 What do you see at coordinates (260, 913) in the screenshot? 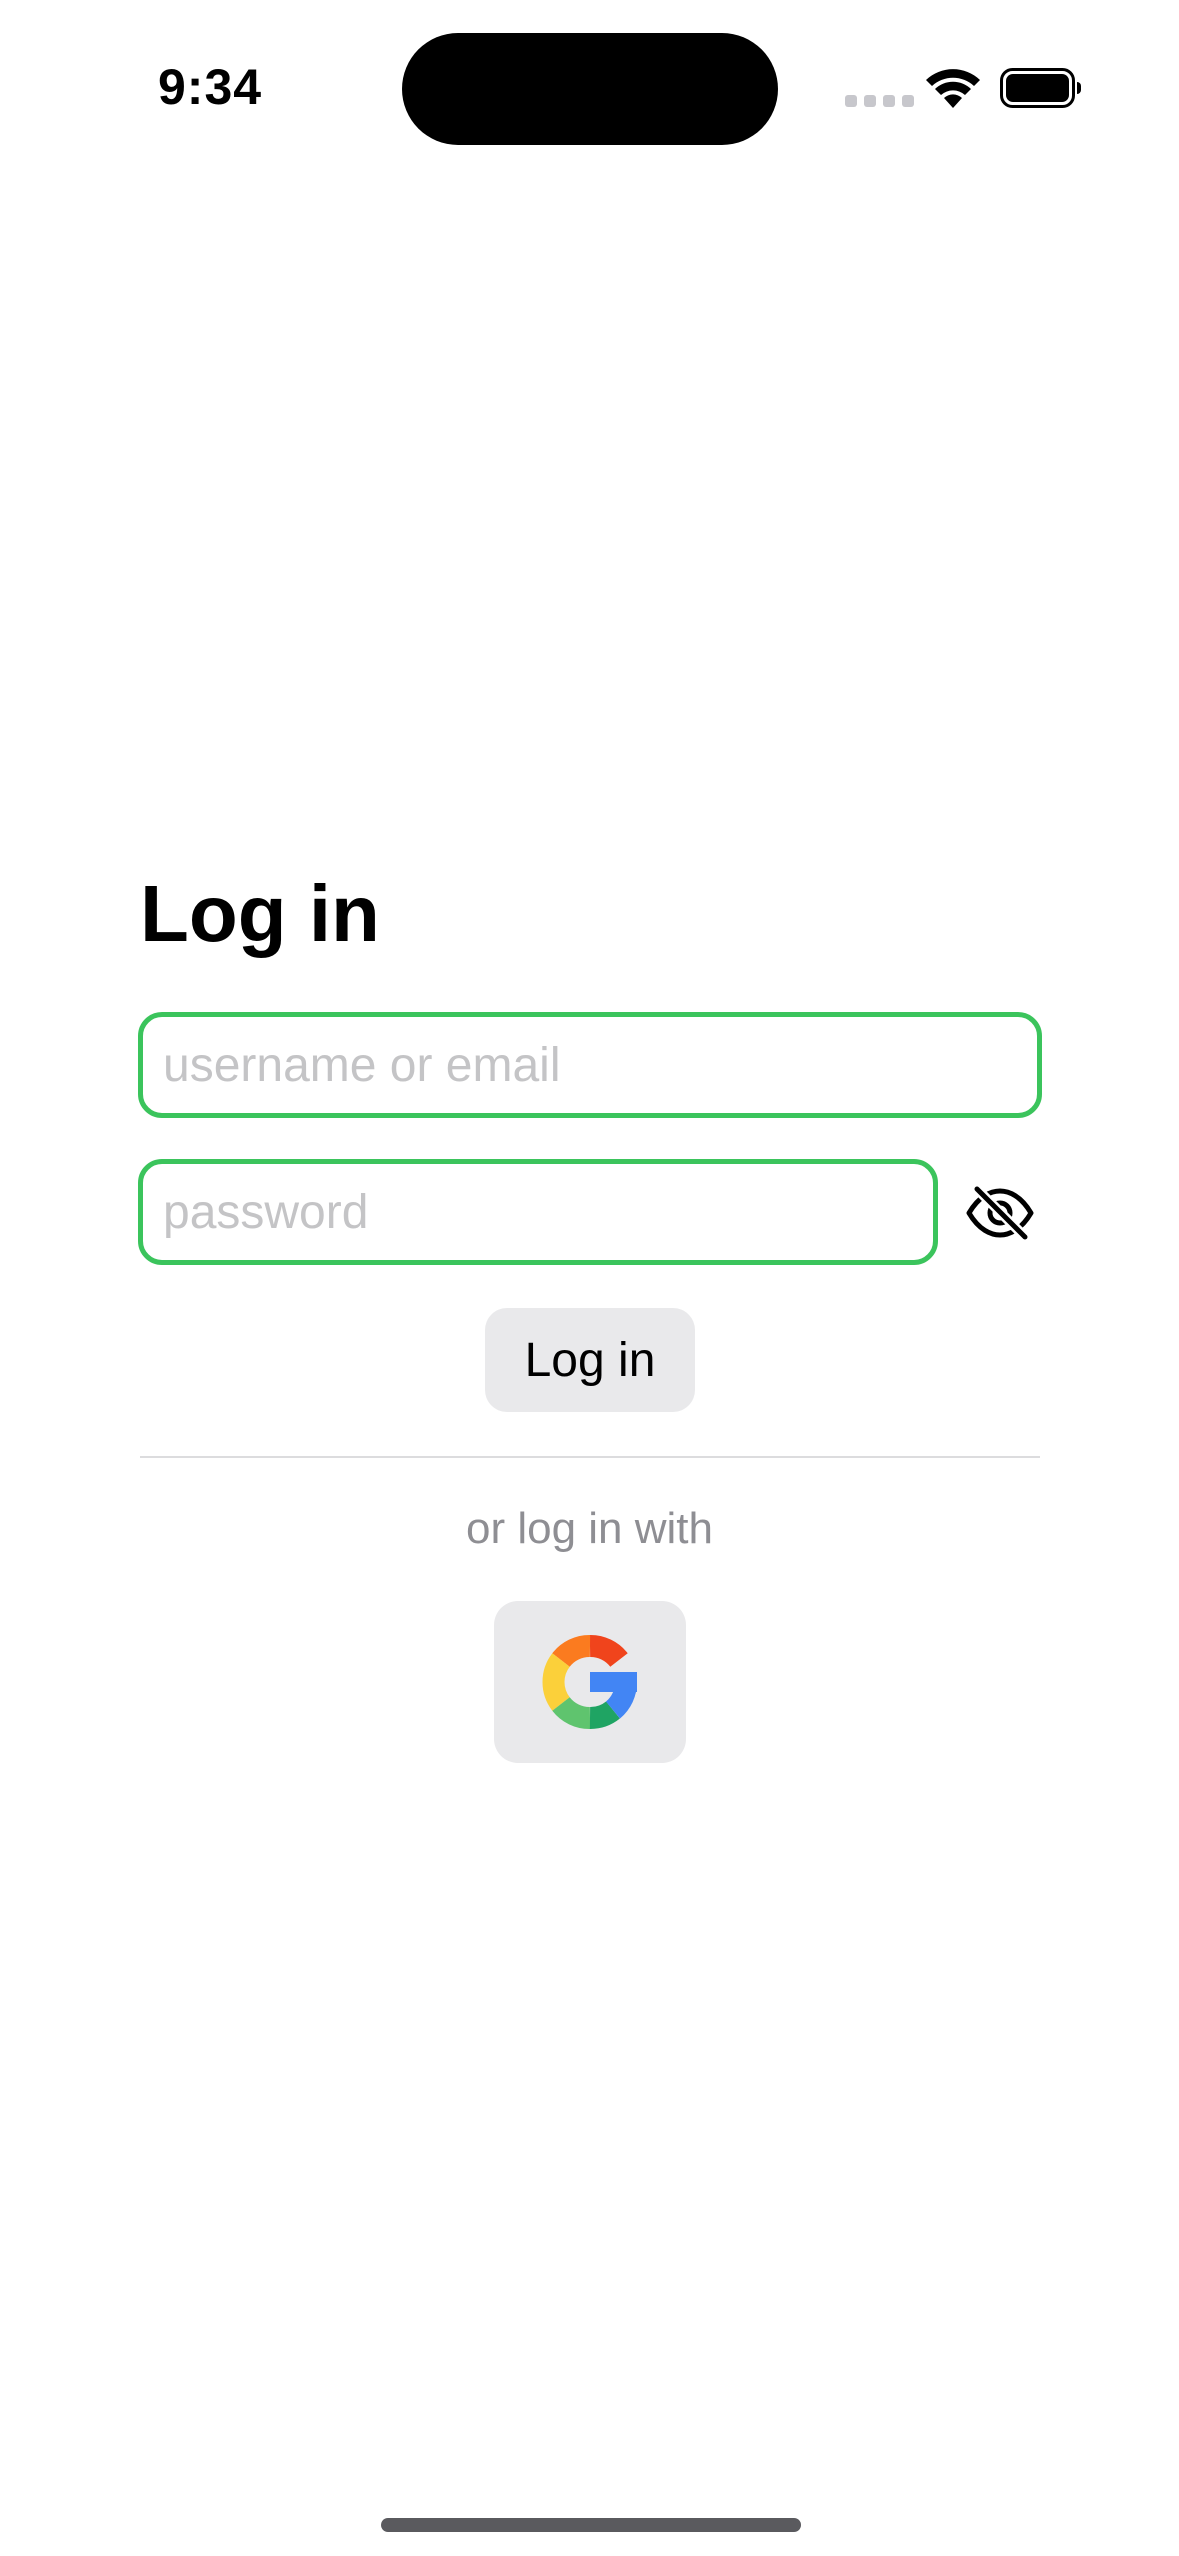
I see `page-title: Log in` at bounding box center [260, 913].